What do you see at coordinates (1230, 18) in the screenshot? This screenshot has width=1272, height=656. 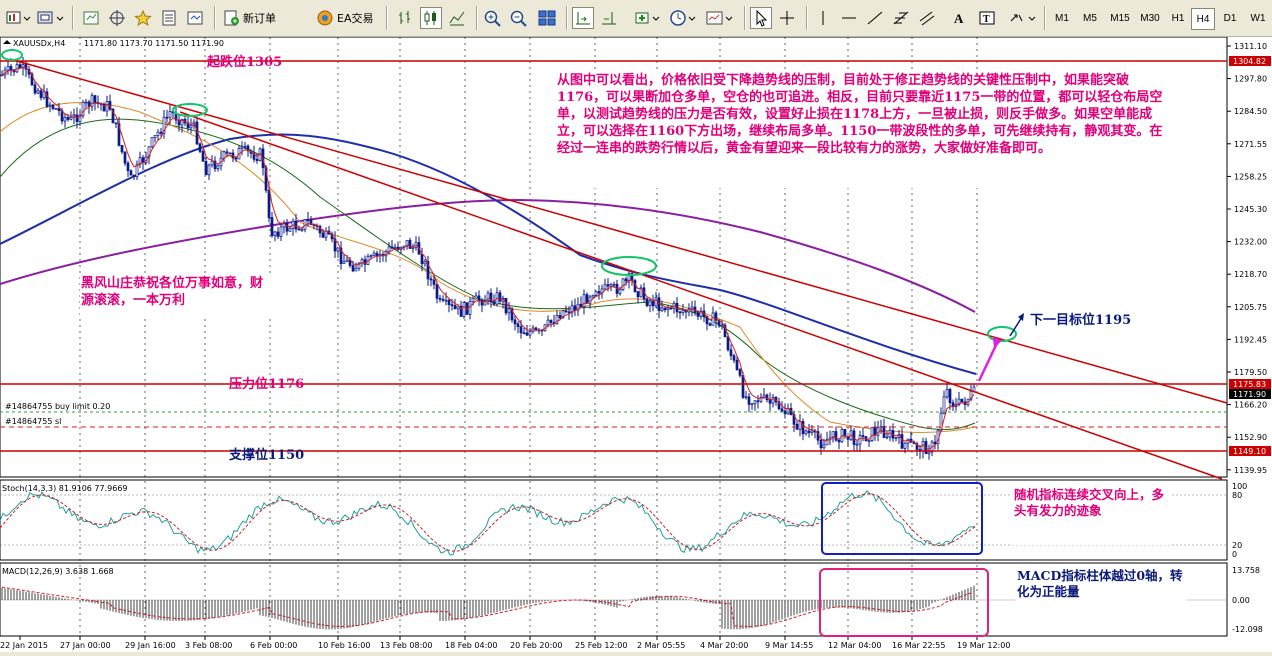 I see `timeframe-d1: D1` at bounding box center [1230, 18].